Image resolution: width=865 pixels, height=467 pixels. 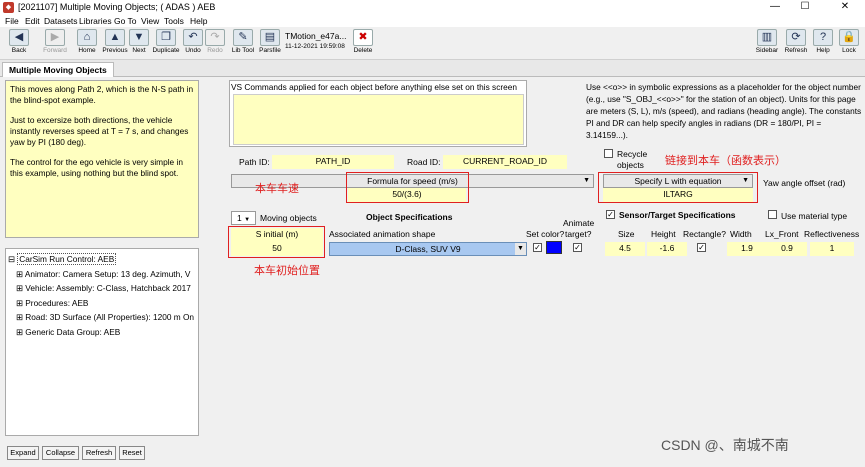 I want to click on size-field: 4.5, so click(x=625, y=249).